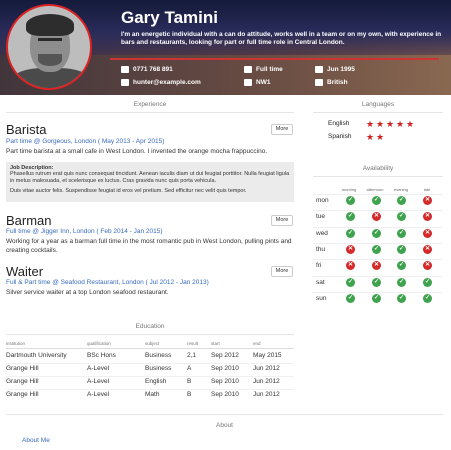 This screenshot has width=451, height=450. Describe the element at coordinates (321, 217) in the screenshot. I see `availability-day-label: tue` at that location.